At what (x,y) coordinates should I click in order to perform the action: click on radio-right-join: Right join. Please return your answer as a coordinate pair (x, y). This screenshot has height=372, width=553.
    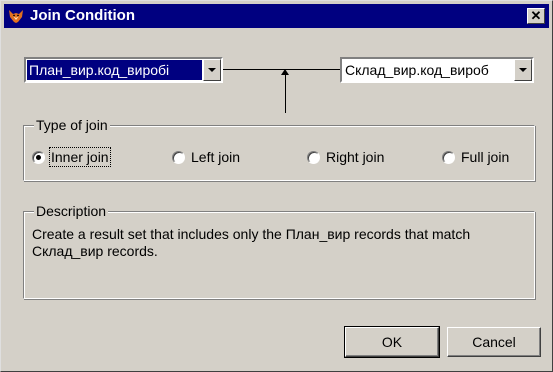
    Looking at the image, I should click on (345, 157).